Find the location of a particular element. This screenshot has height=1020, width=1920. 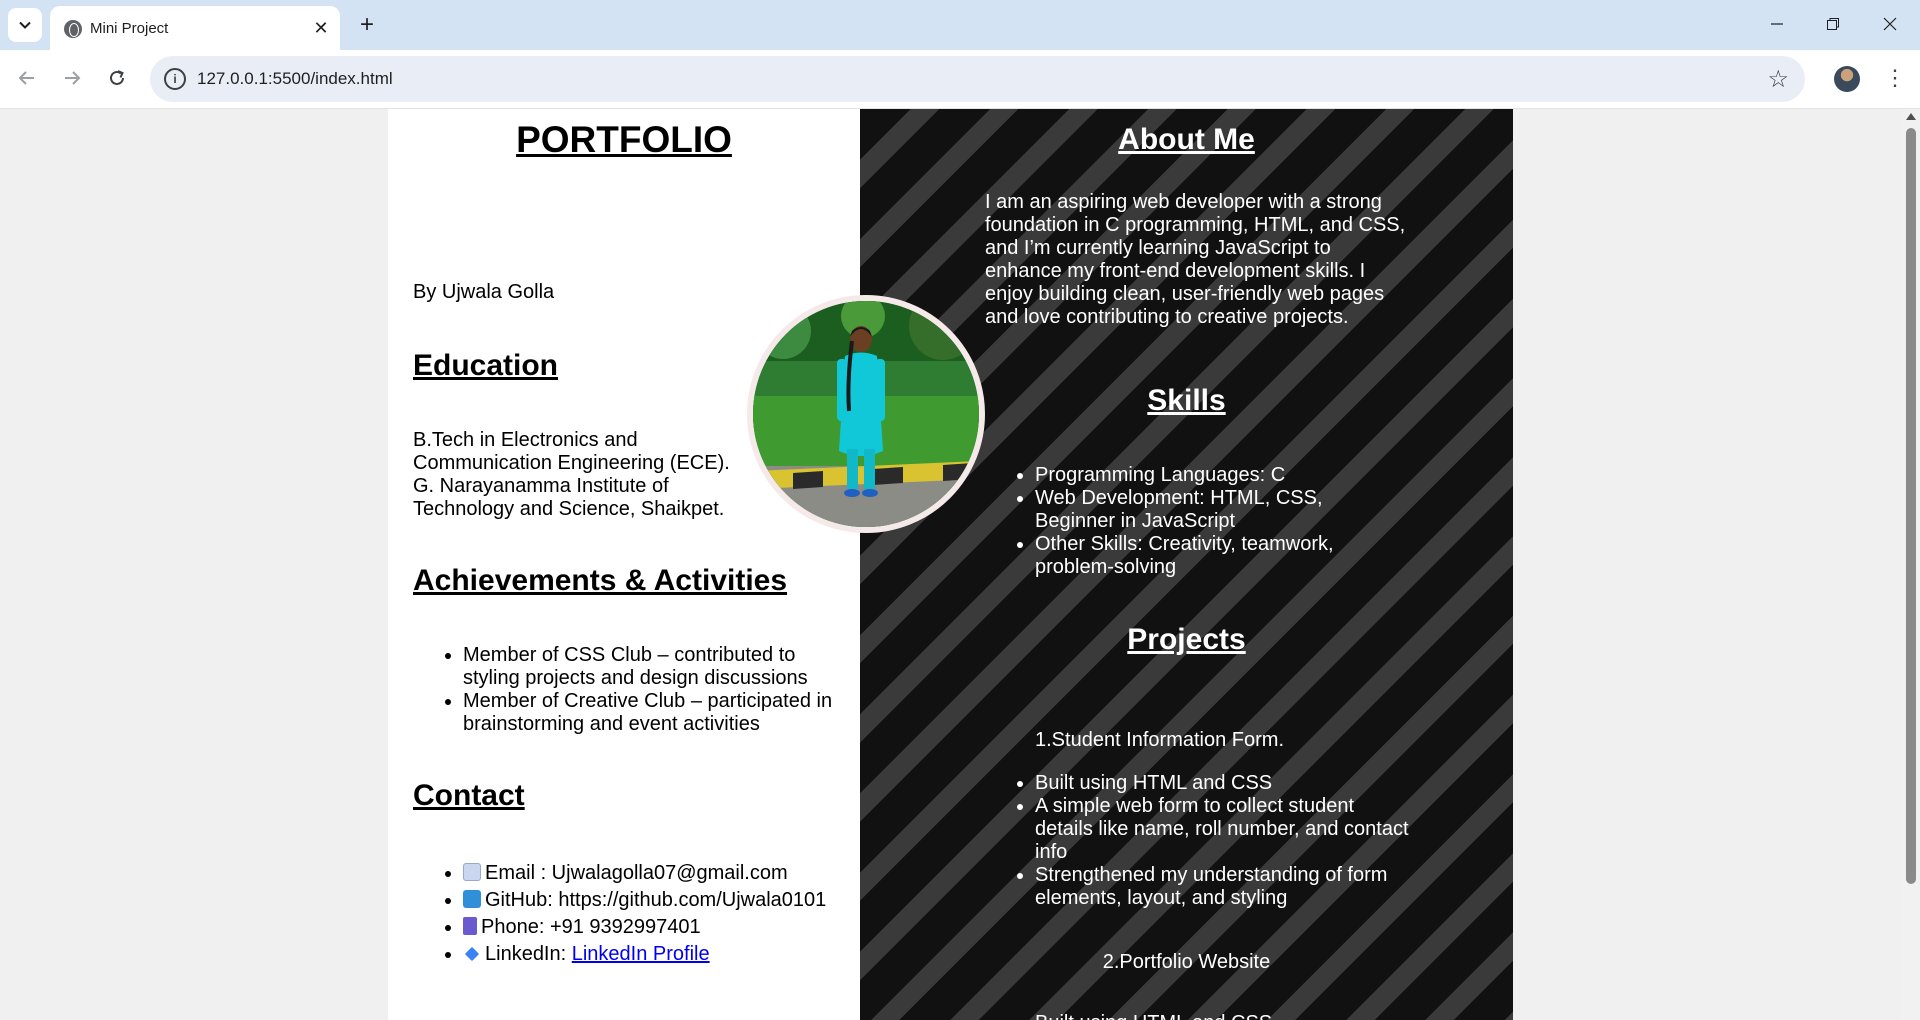

arrow-right-icon is located at coordinates (73, 78).